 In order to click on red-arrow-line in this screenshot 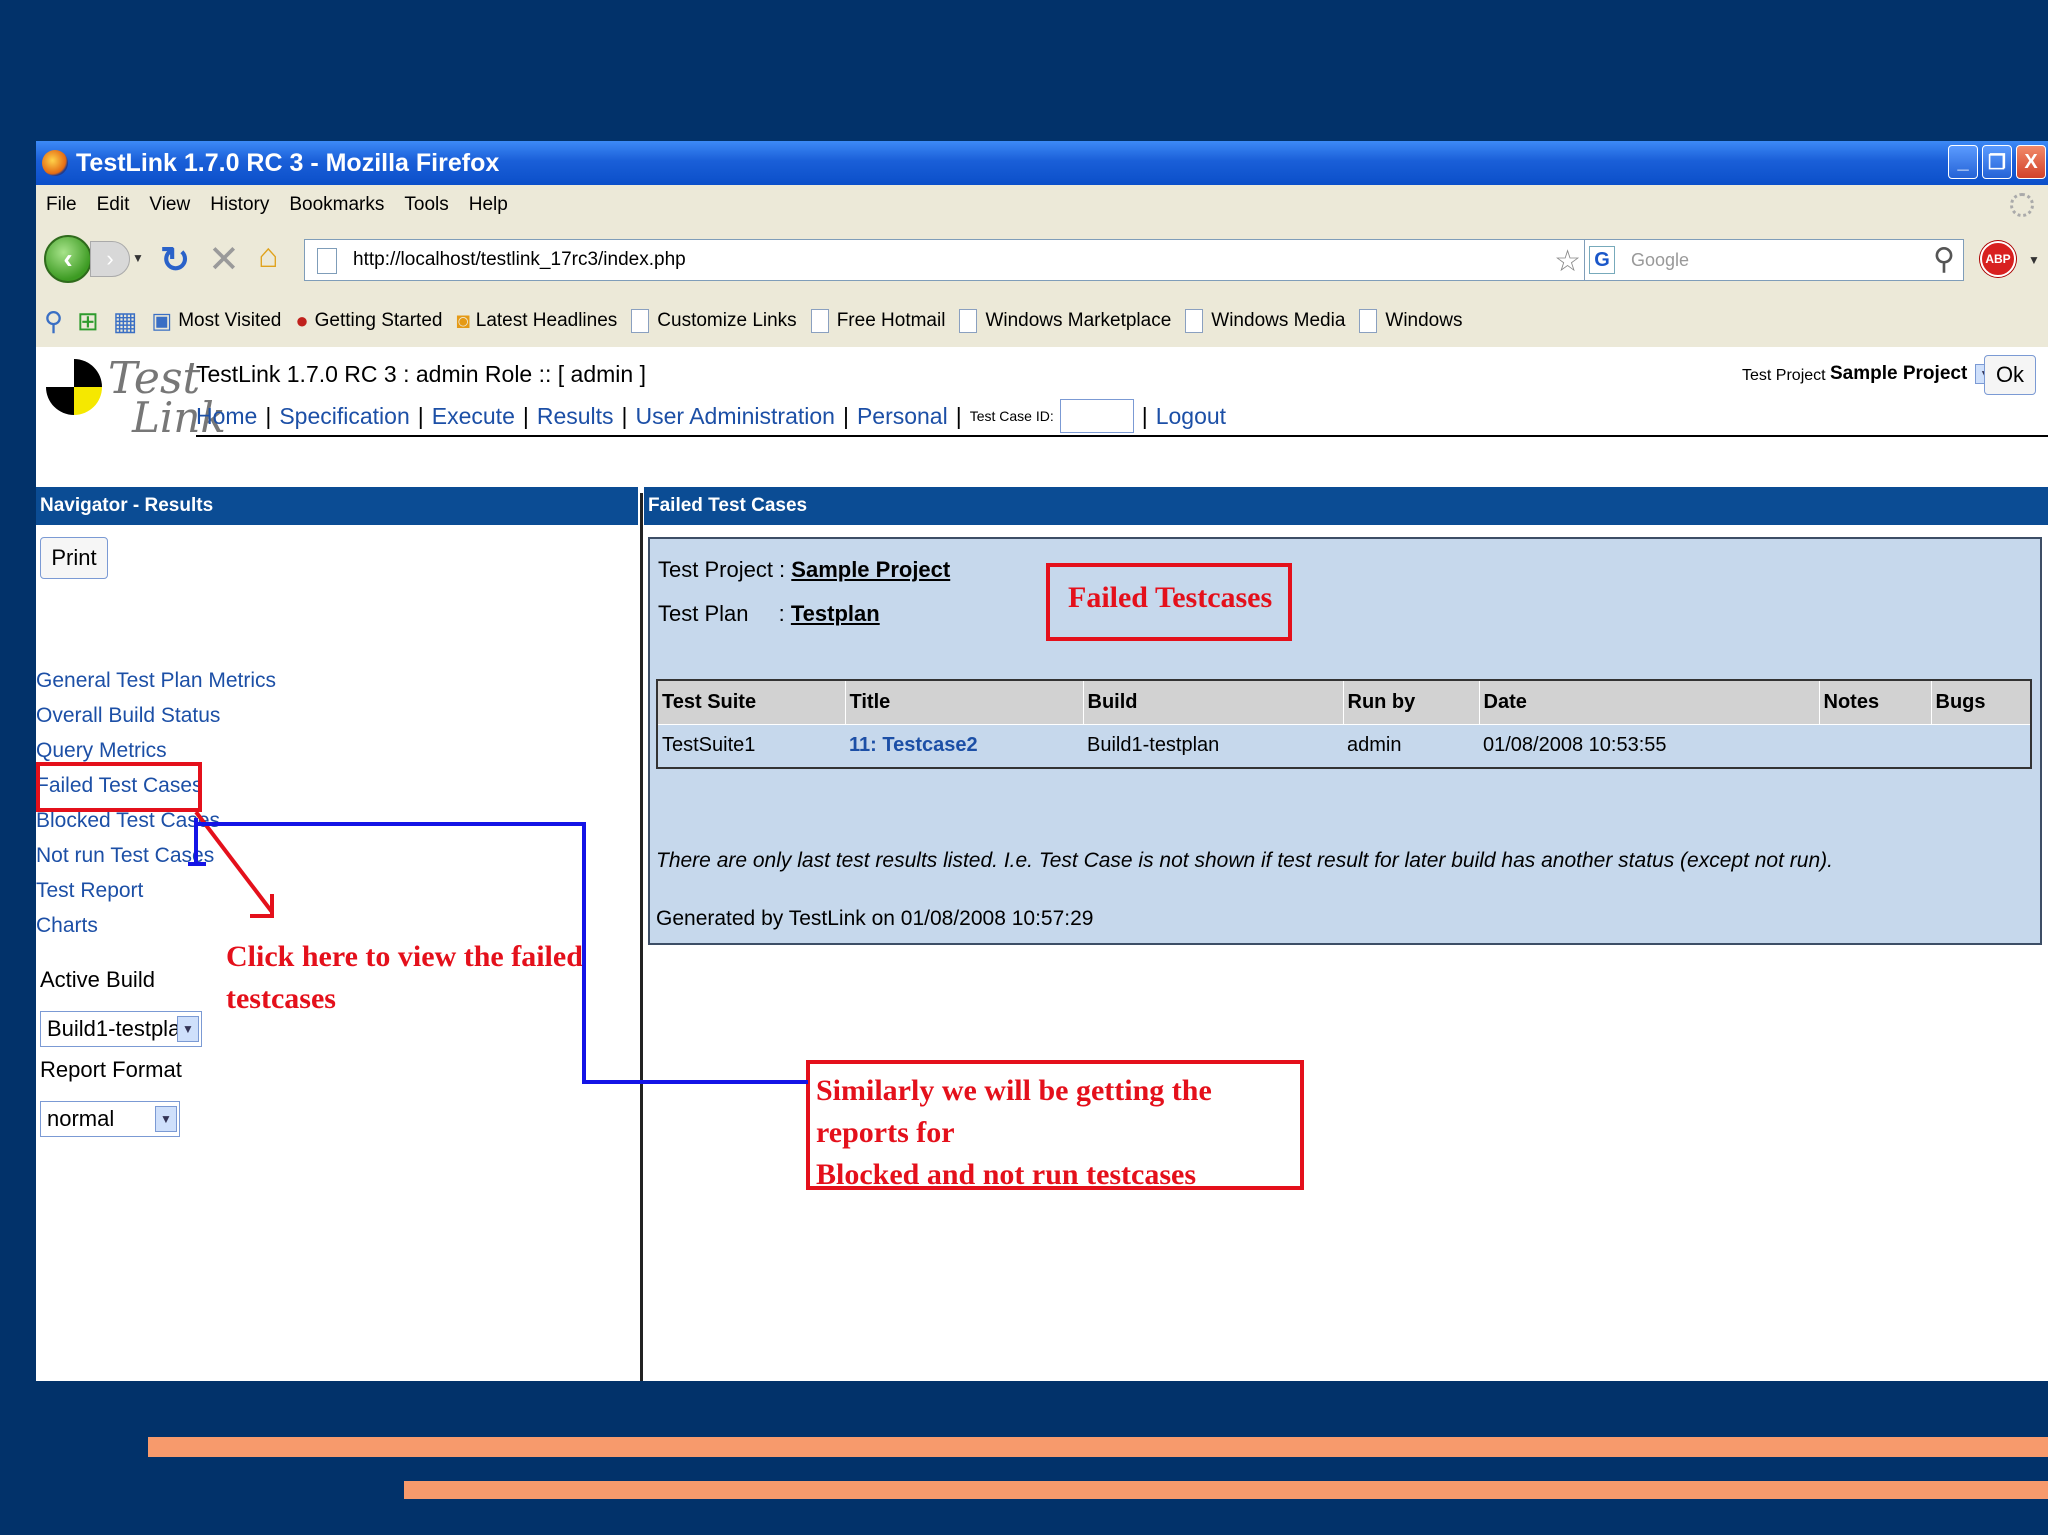, I will do `click(234, 862)`.